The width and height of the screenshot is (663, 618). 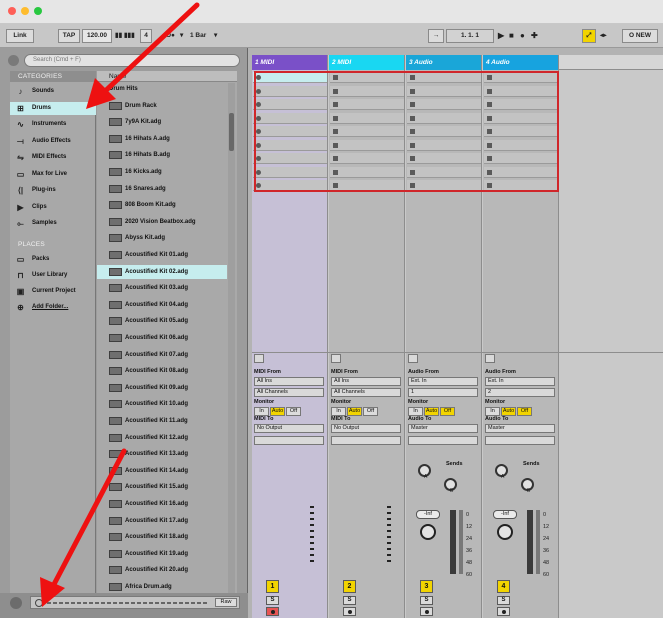 What do you see at coordinates (97, 36) in the screenshot?
I see `tempo-field: 120.00` at bounding box center [97, 36].